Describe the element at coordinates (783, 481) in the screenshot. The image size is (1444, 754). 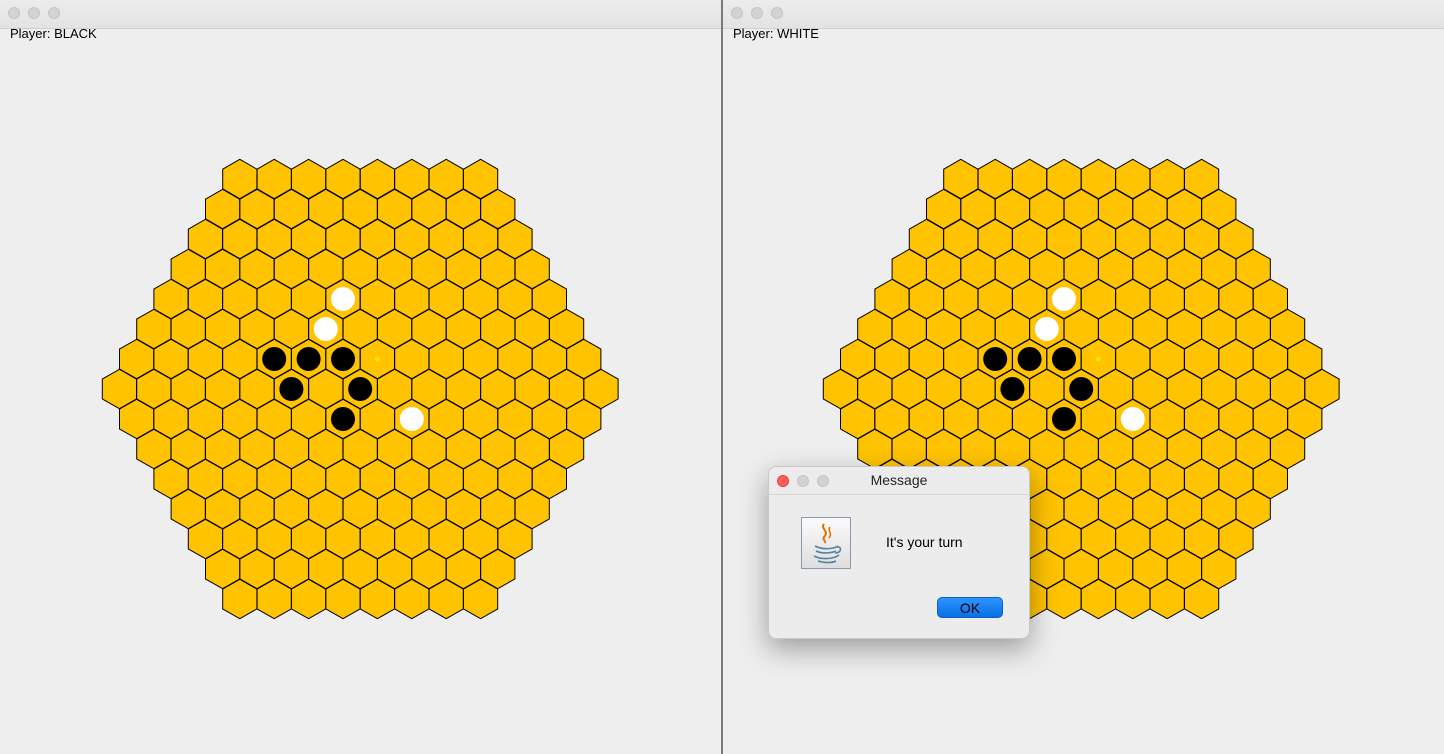
I see `dialog-close-button` at that location.